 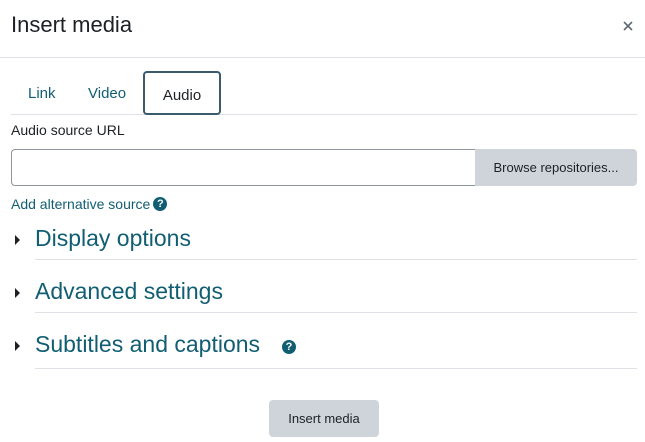 What do you see at coordinates (324, 347) in the screenshot?
I see `section-subtitles-captions: Subtitles and captions ?` at bounding box center [324, 347].